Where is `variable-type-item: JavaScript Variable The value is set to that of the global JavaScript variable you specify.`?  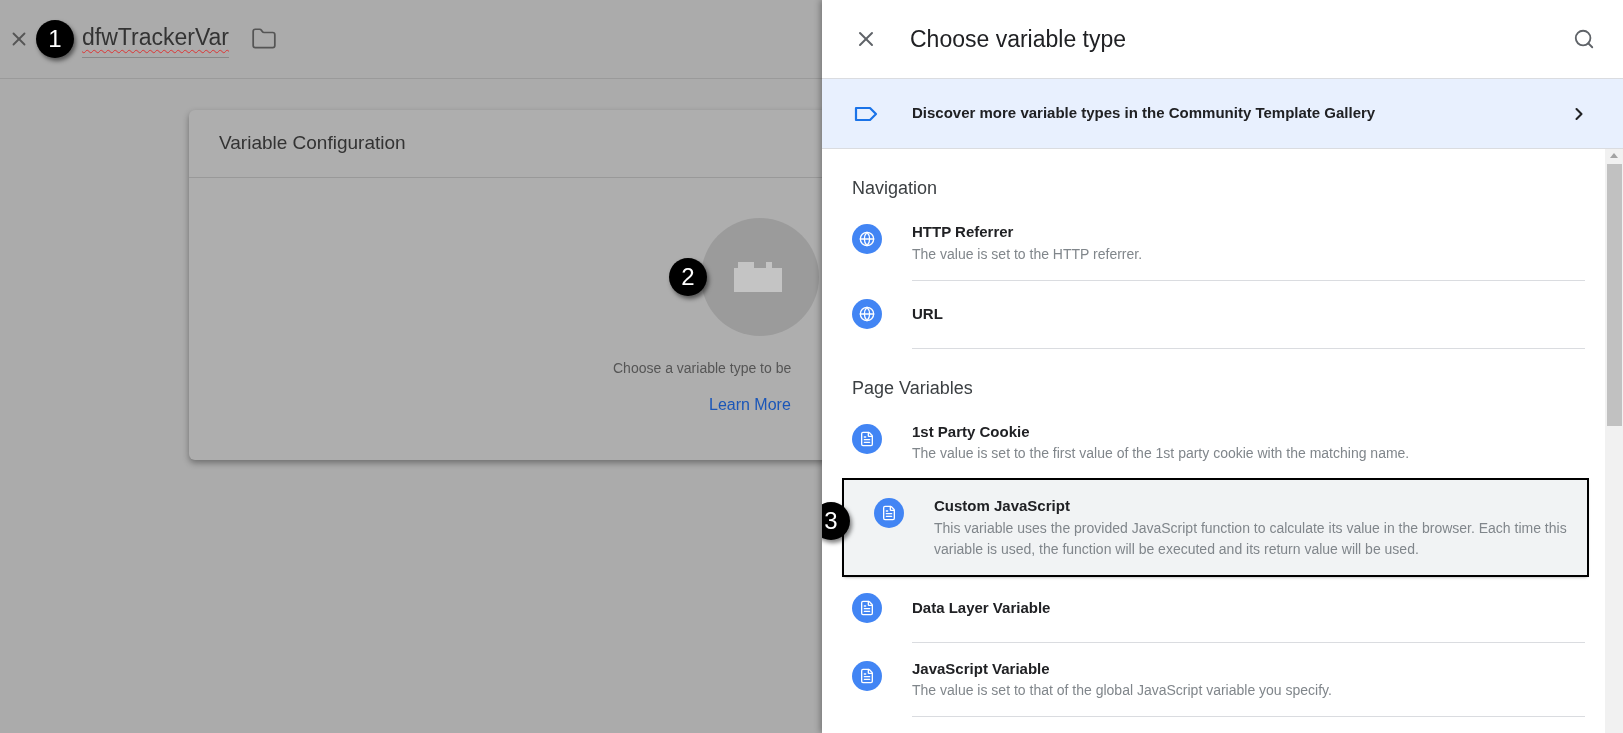 variable-type-item: JavaScript Variable The value is set to that of the global JavaScript variable you specify. is located at coordinates (1213, 679).